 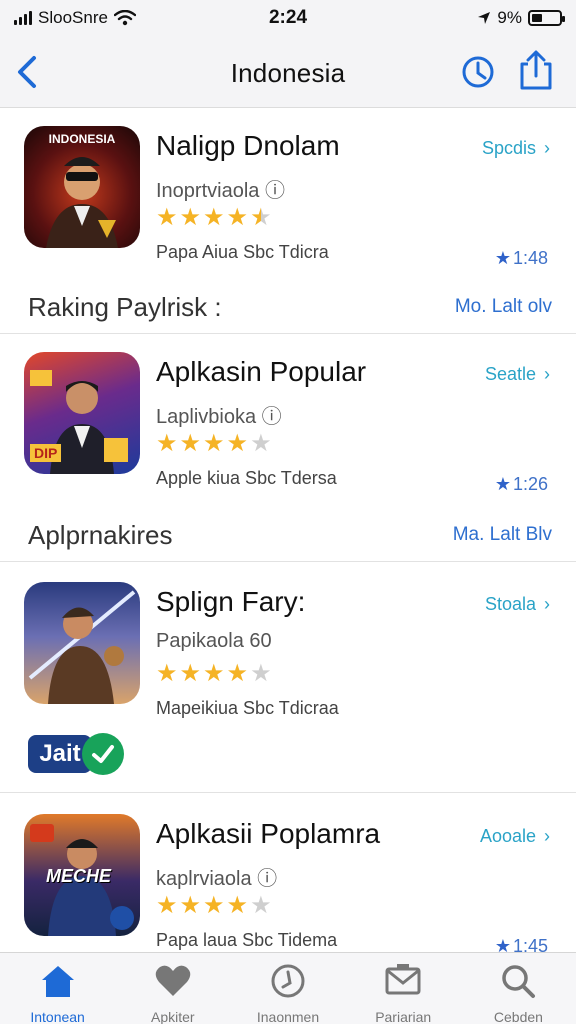 I want to click on get-button: Aooale ›, so click(x=515, y=836).